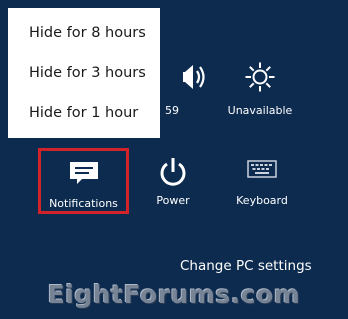  What do you see at coordinates (260, 110) in the screenshot?
I see `network-status-label: Unavailable` at bounding box center [260, 110].